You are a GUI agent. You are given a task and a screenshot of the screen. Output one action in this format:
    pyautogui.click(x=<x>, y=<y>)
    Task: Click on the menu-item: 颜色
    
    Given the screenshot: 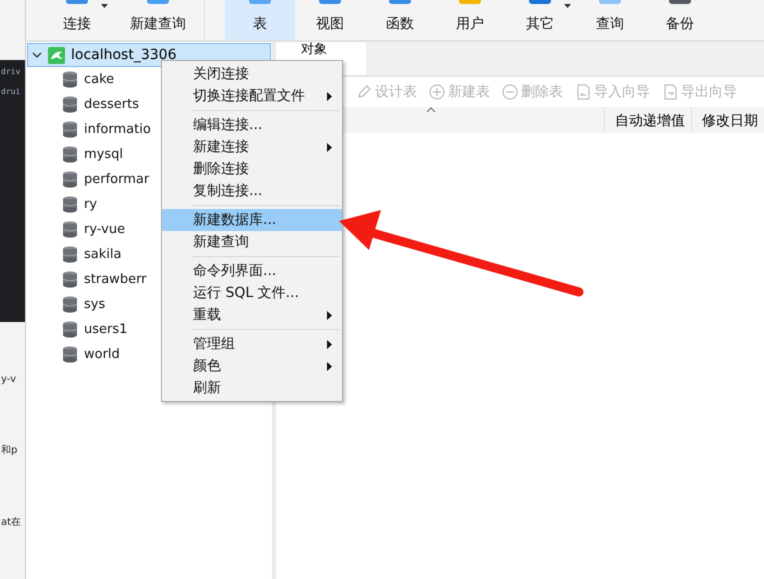 What is the action you would take?
    pyautogui.click(x=252, y=366)
    